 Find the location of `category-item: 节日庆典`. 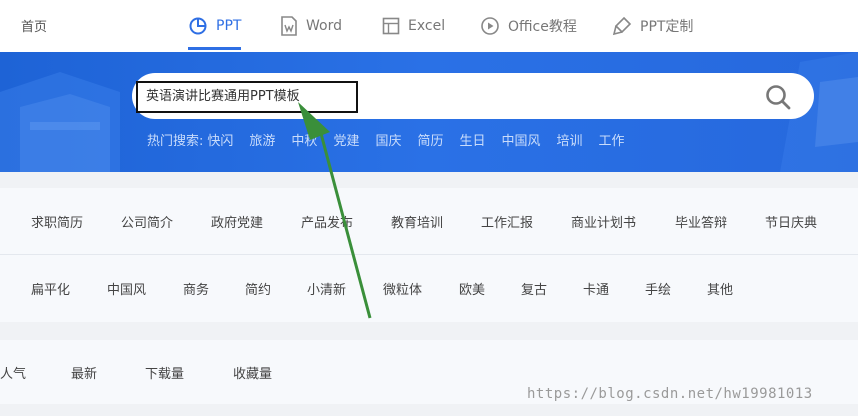

category-item: 节日庆典 is located at coordinates (791, 221).